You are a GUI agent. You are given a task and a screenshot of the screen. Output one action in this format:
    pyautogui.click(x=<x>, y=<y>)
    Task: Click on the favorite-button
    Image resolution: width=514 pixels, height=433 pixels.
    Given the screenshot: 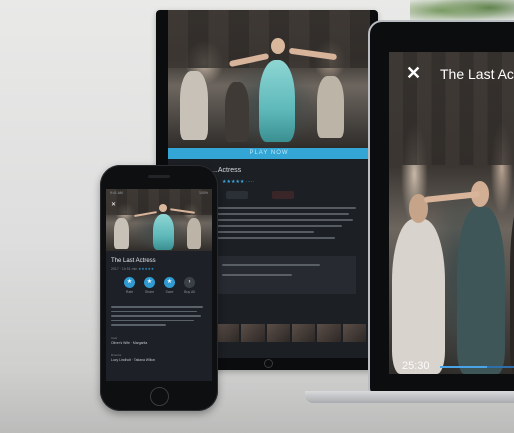 What is the action you would take?
    pyautogui.click(x=283, y=195)
    